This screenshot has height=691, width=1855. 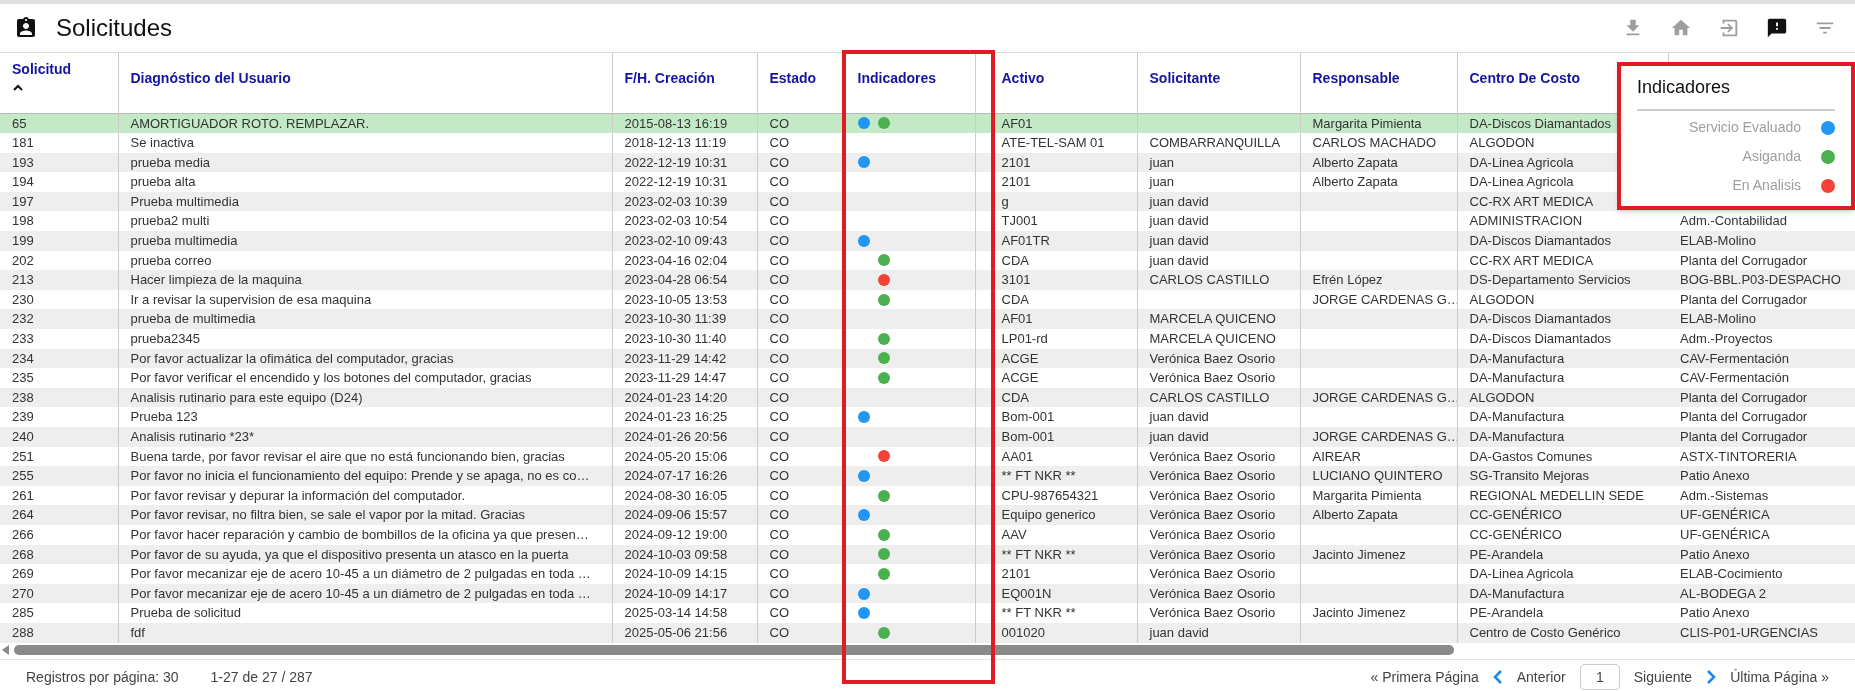 What do you see at coordinates (193, 319) in the screenshot?
I see `table-cell: prueba de multimedia` at bounding box center [193, 319].